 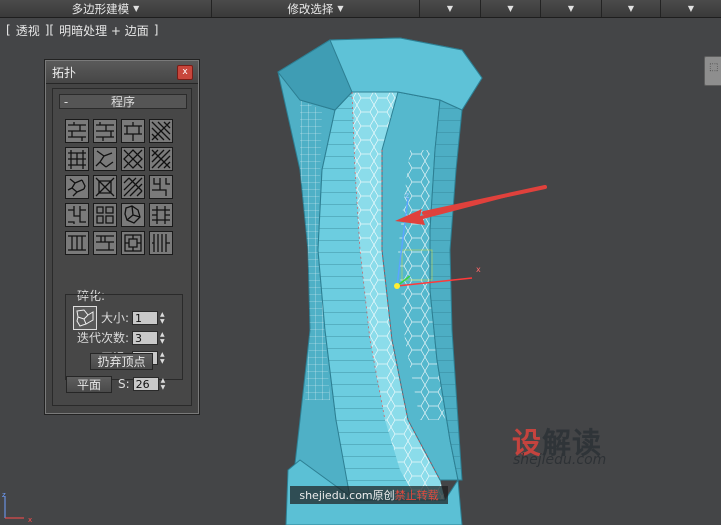 I want to click on topology-pattern-5-icon, so click(x=77, y=159).